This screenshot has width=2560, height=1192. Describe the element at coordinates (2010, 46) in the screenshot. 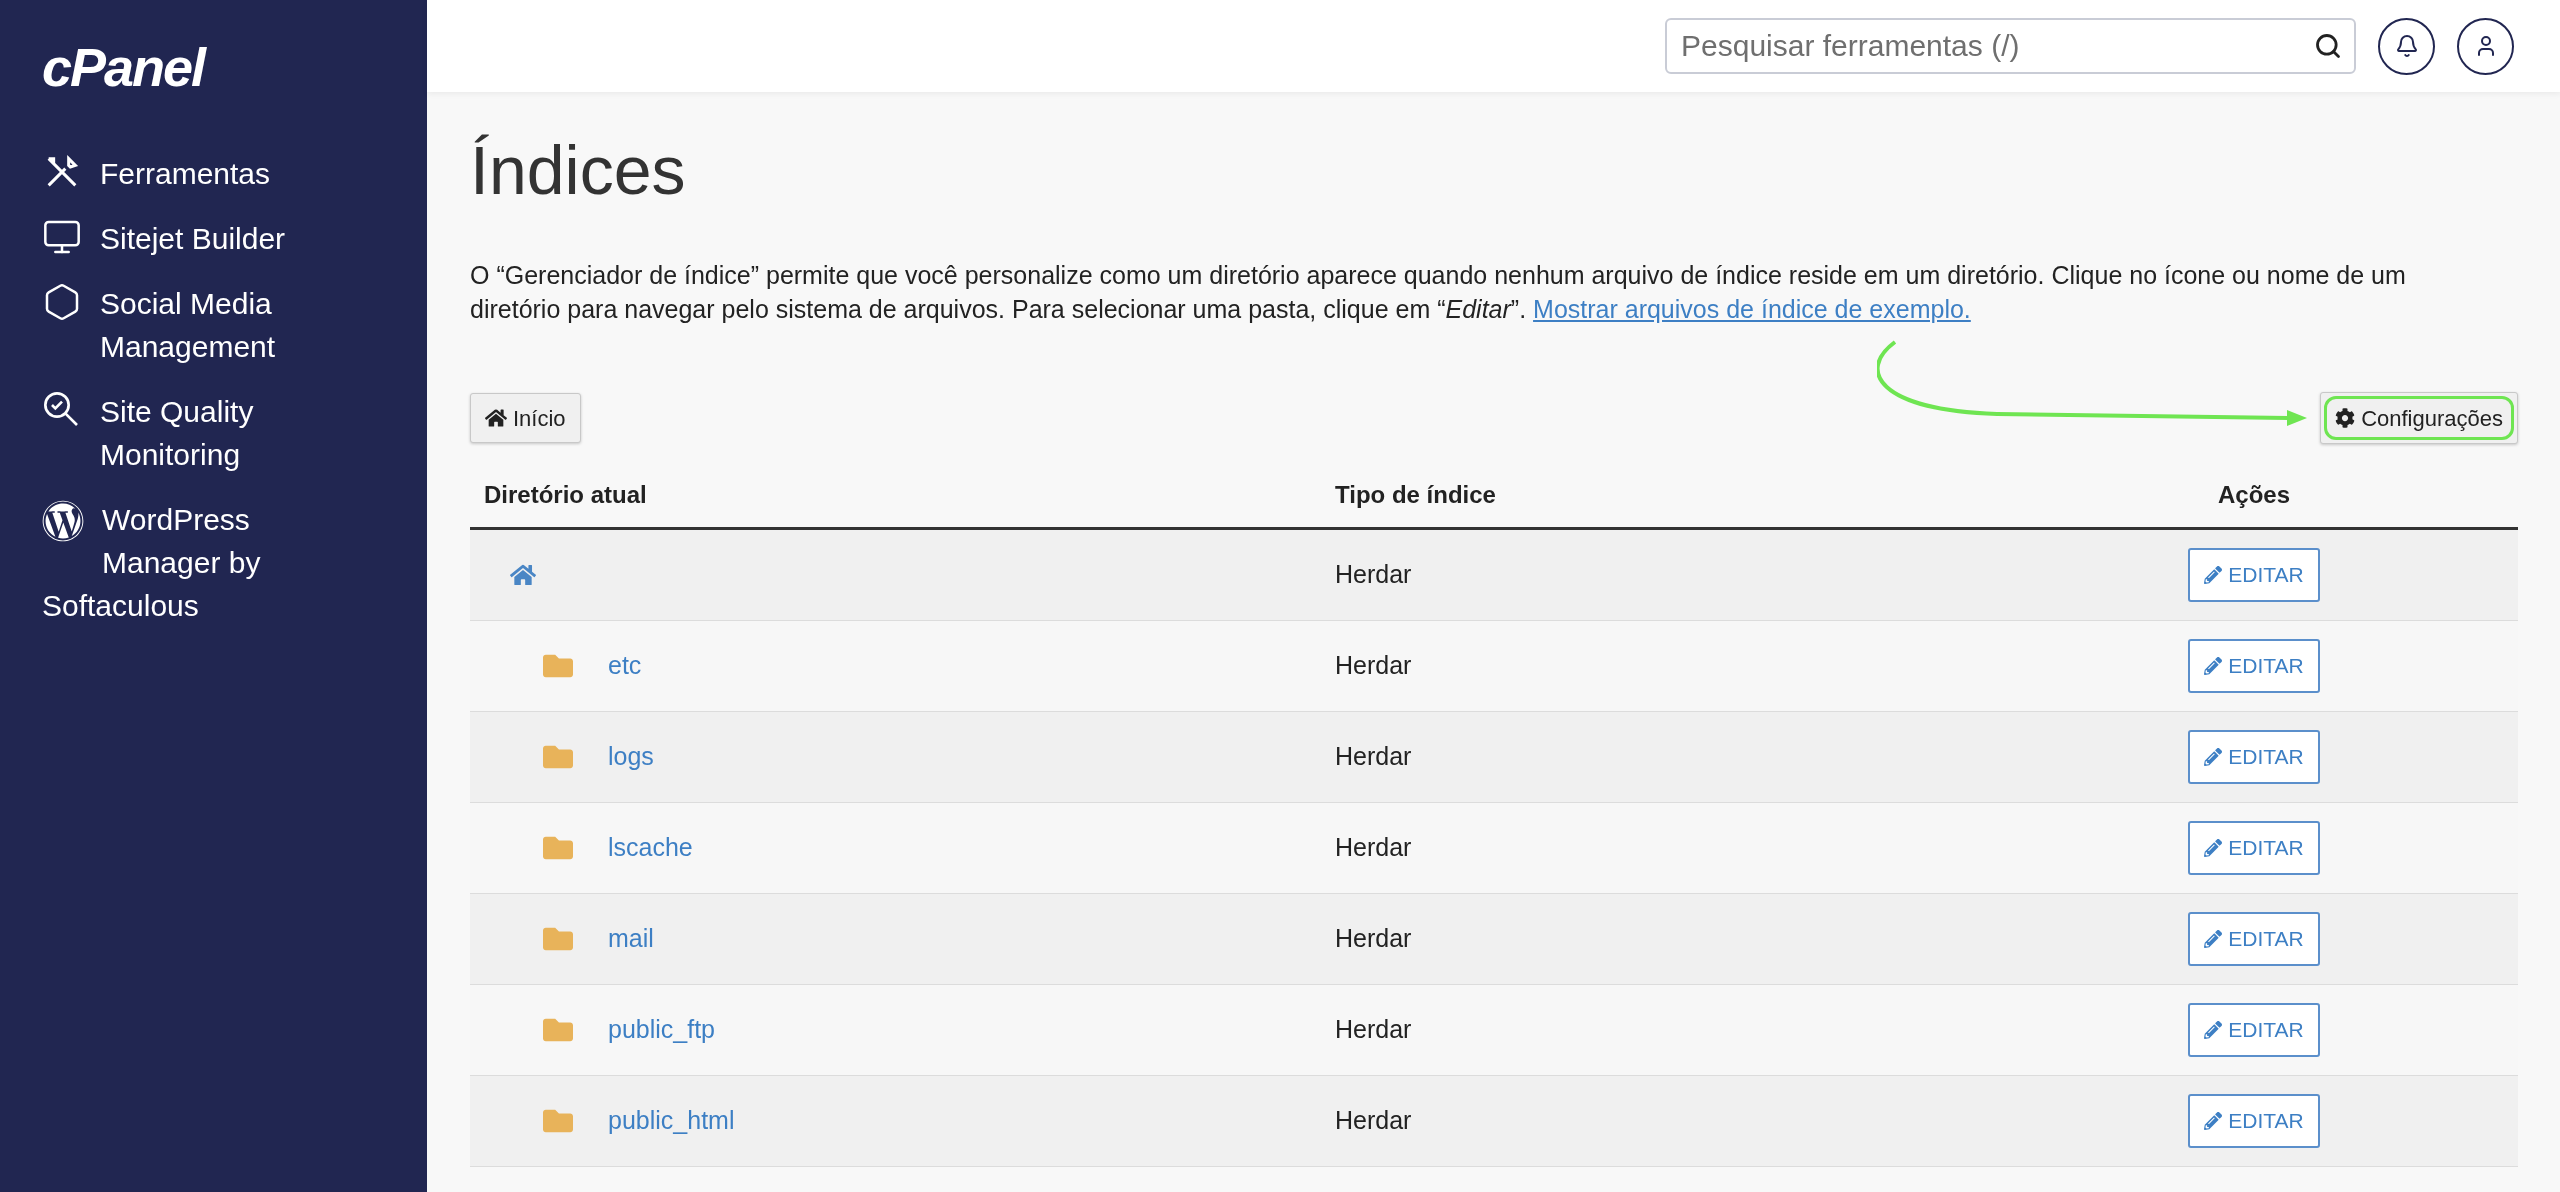

I see `search-field: Pesquisar ferramentas (/)` at that location.